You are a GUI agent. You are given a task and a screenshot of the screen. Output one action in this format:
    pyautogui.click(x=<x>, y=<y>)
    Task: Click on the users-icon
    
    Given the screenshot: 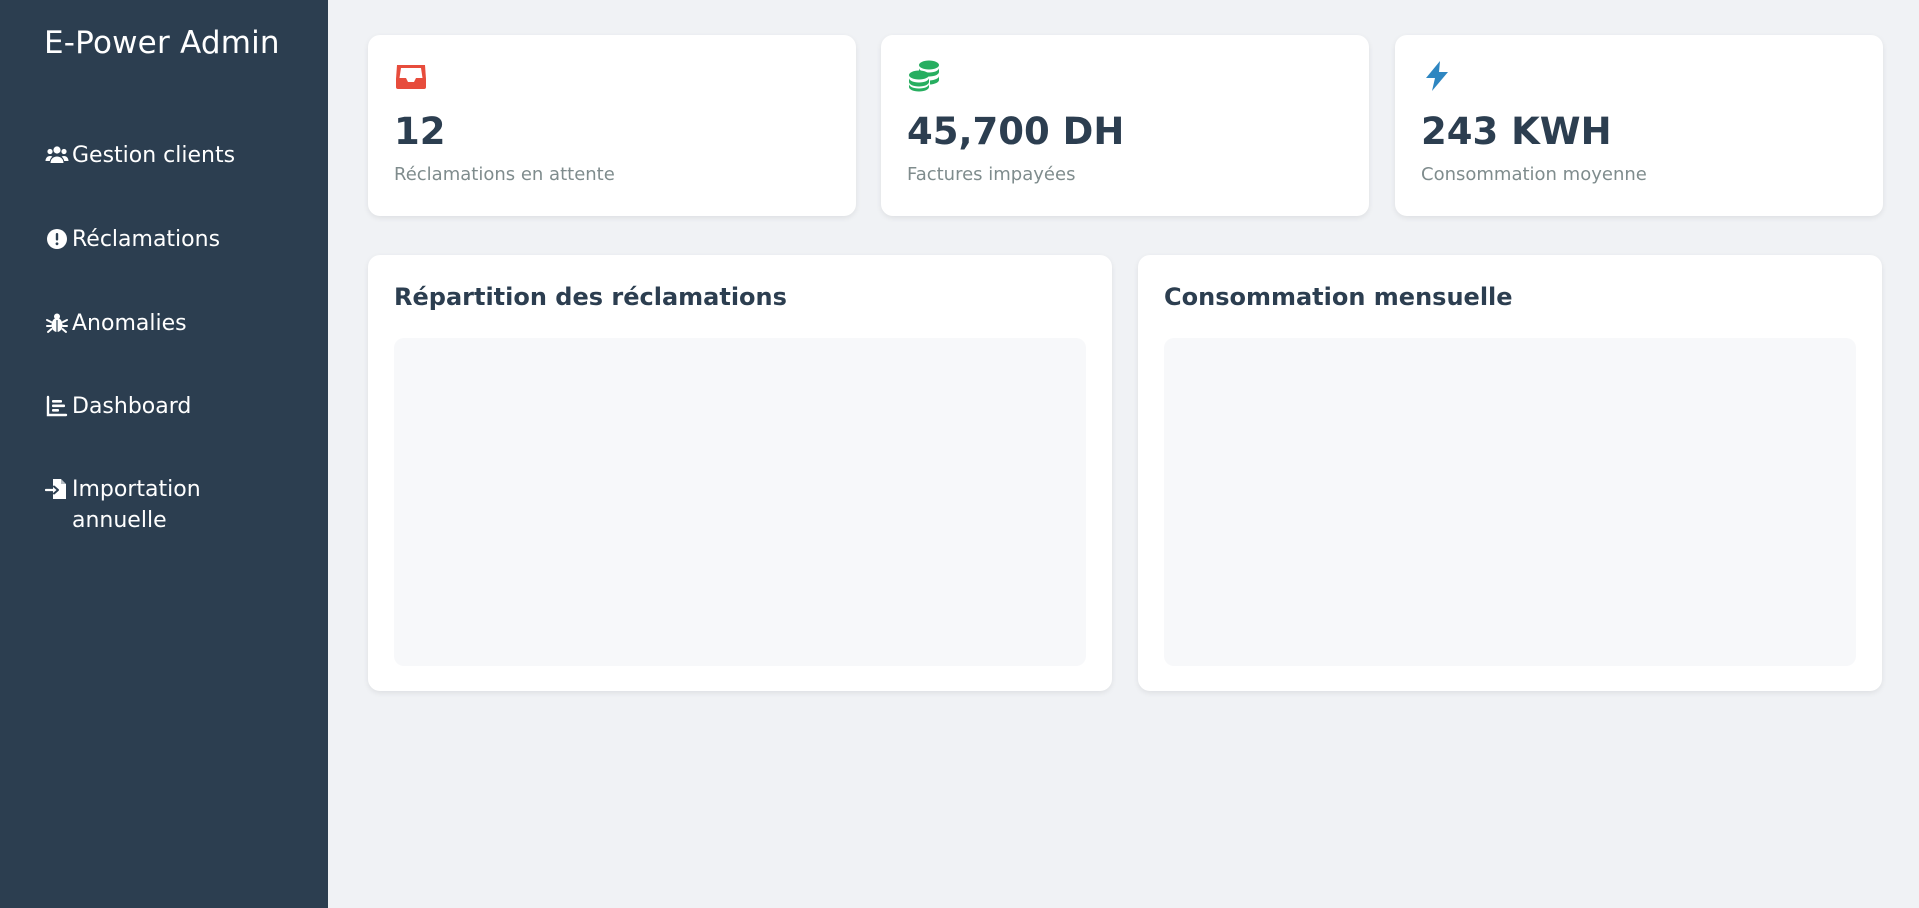 What is the action you would take?
    pyautogui.click(x=57, y=155)
    